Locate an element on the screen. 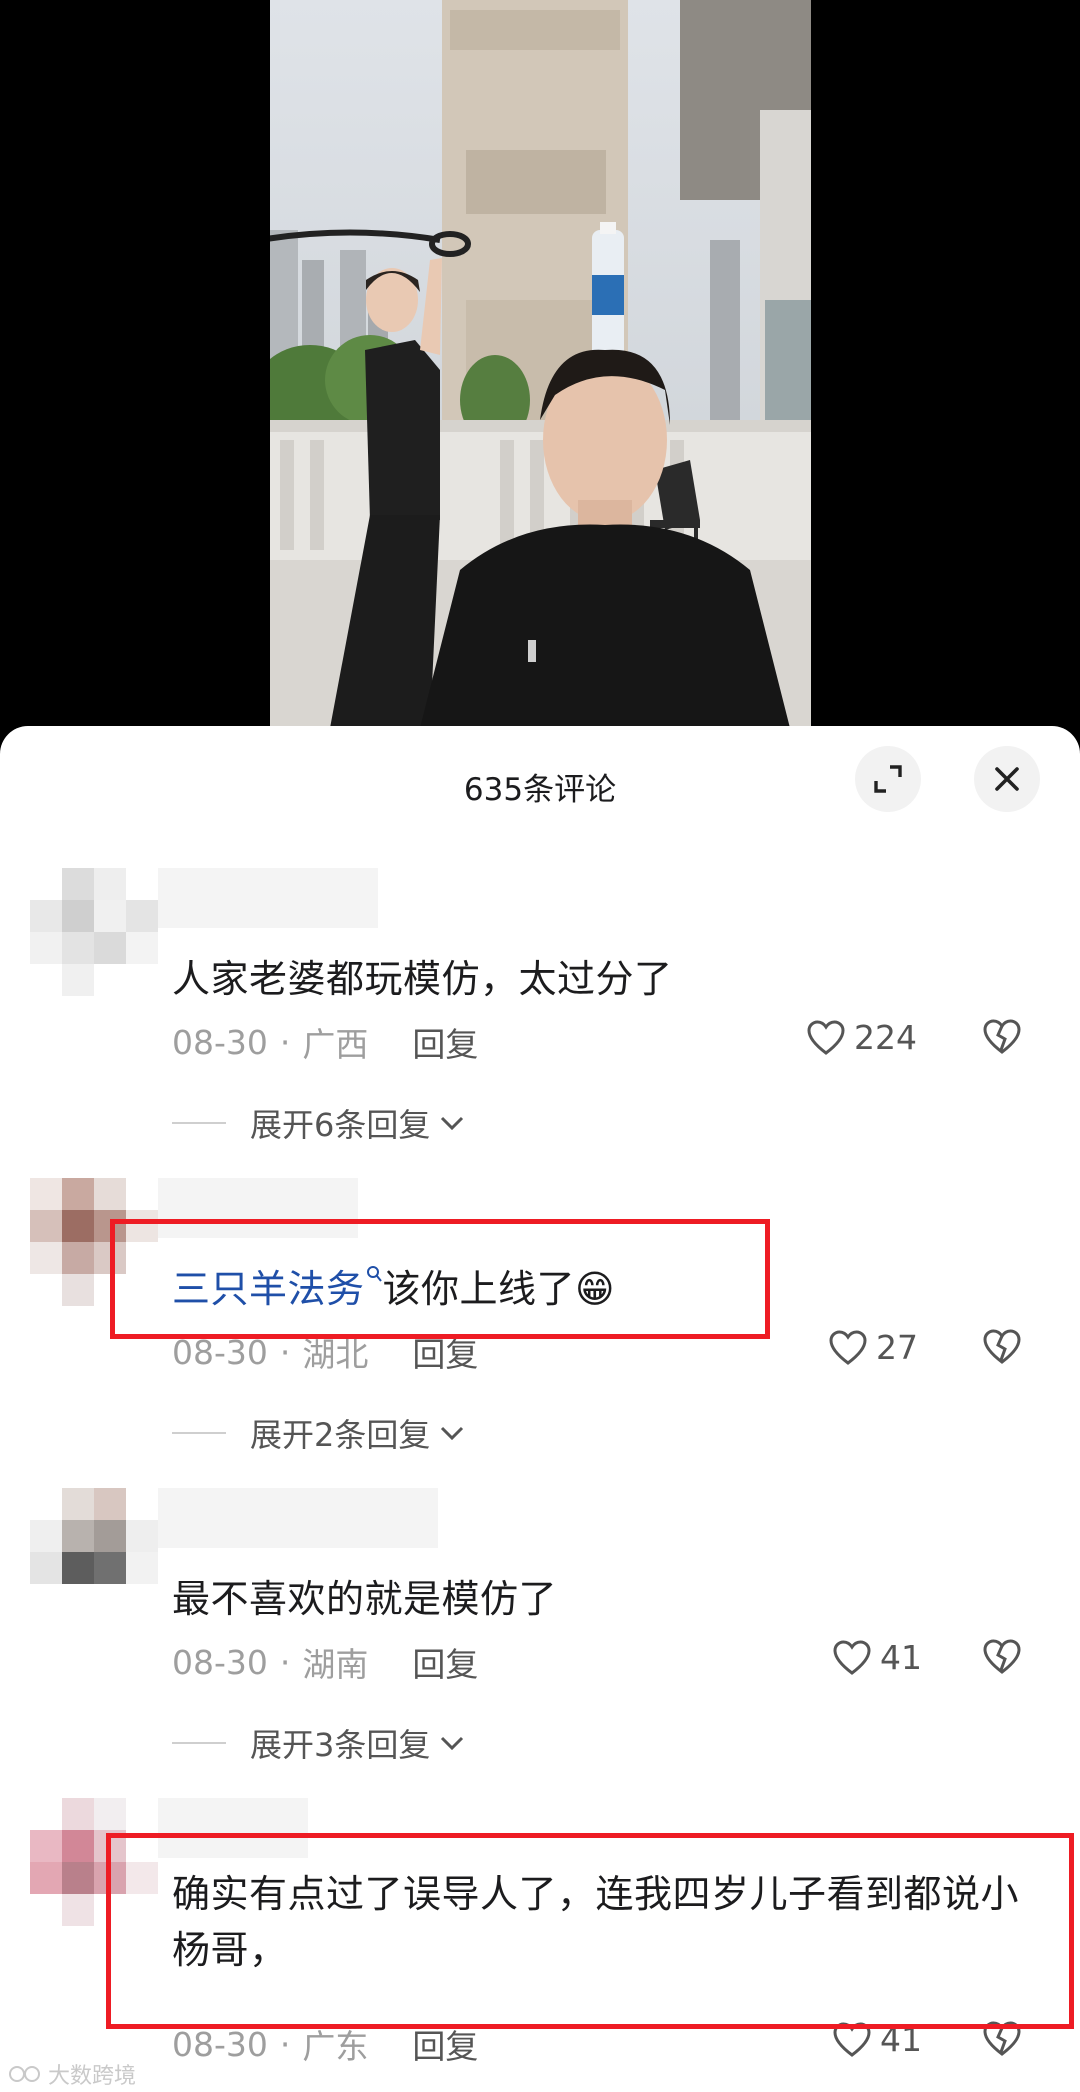 This screenshot has height=2092, width=1080. like-count: 224 is located at coordinates (885, 1037).